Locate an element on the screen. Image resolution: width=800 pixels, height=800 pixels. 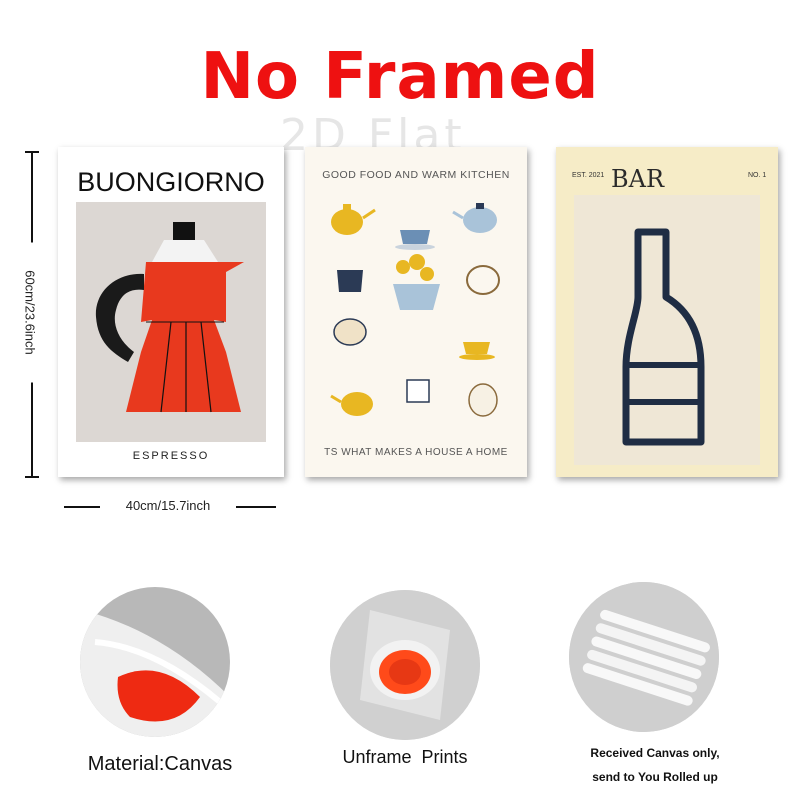
moka-pot-illustration is located at coordinates (171, 322).